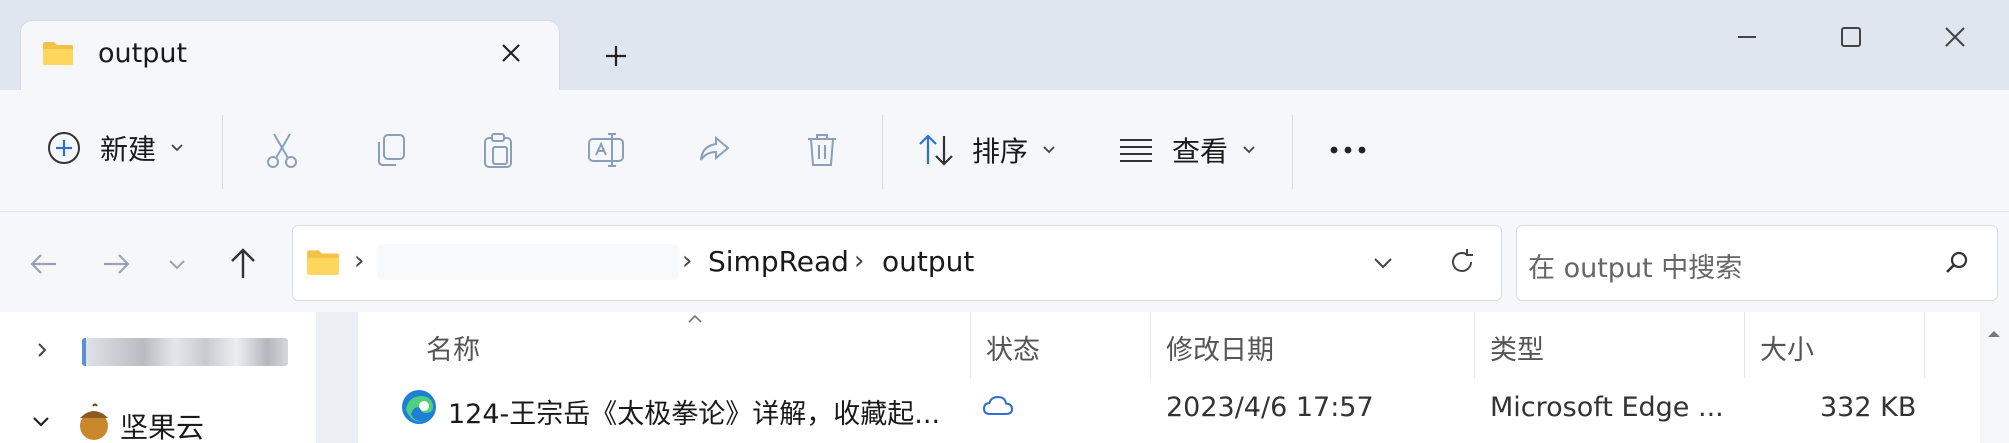  What do you see at coordinates (928, 261) in the screenshot?
I see `breadcrumb-output: output` at bounding box center [928, 261].